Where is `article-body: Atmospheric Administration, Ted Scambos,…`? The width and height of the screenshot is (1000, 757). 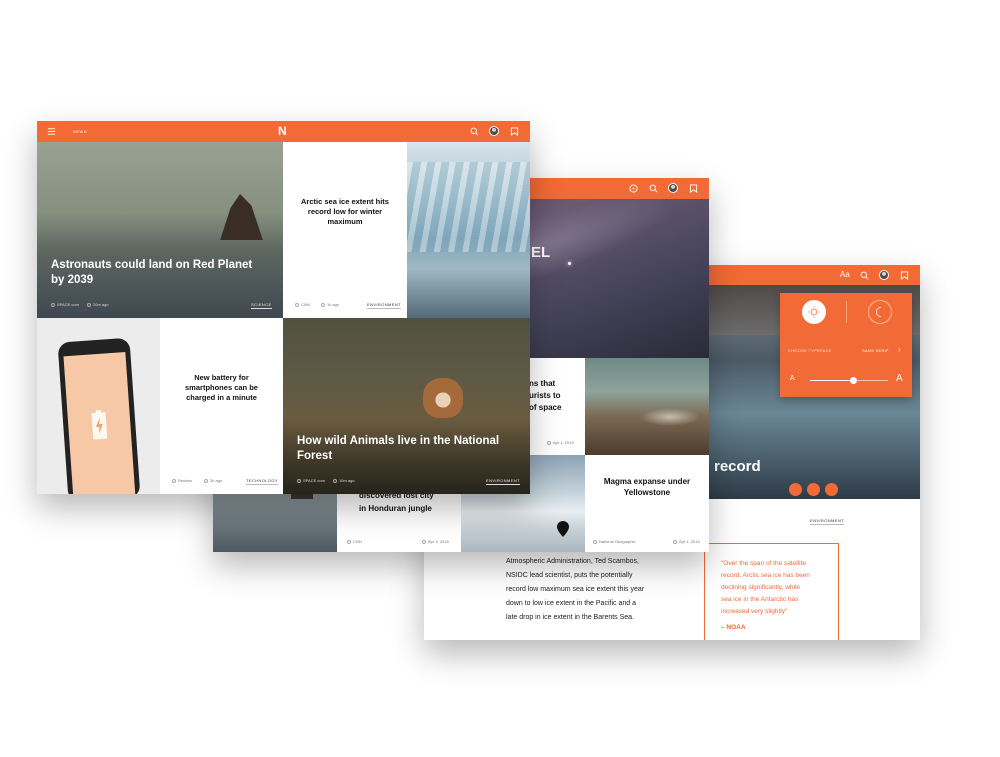
article-body: Atmospheric Administration, Ted Scambos,… is located at coordinates (575, 590).